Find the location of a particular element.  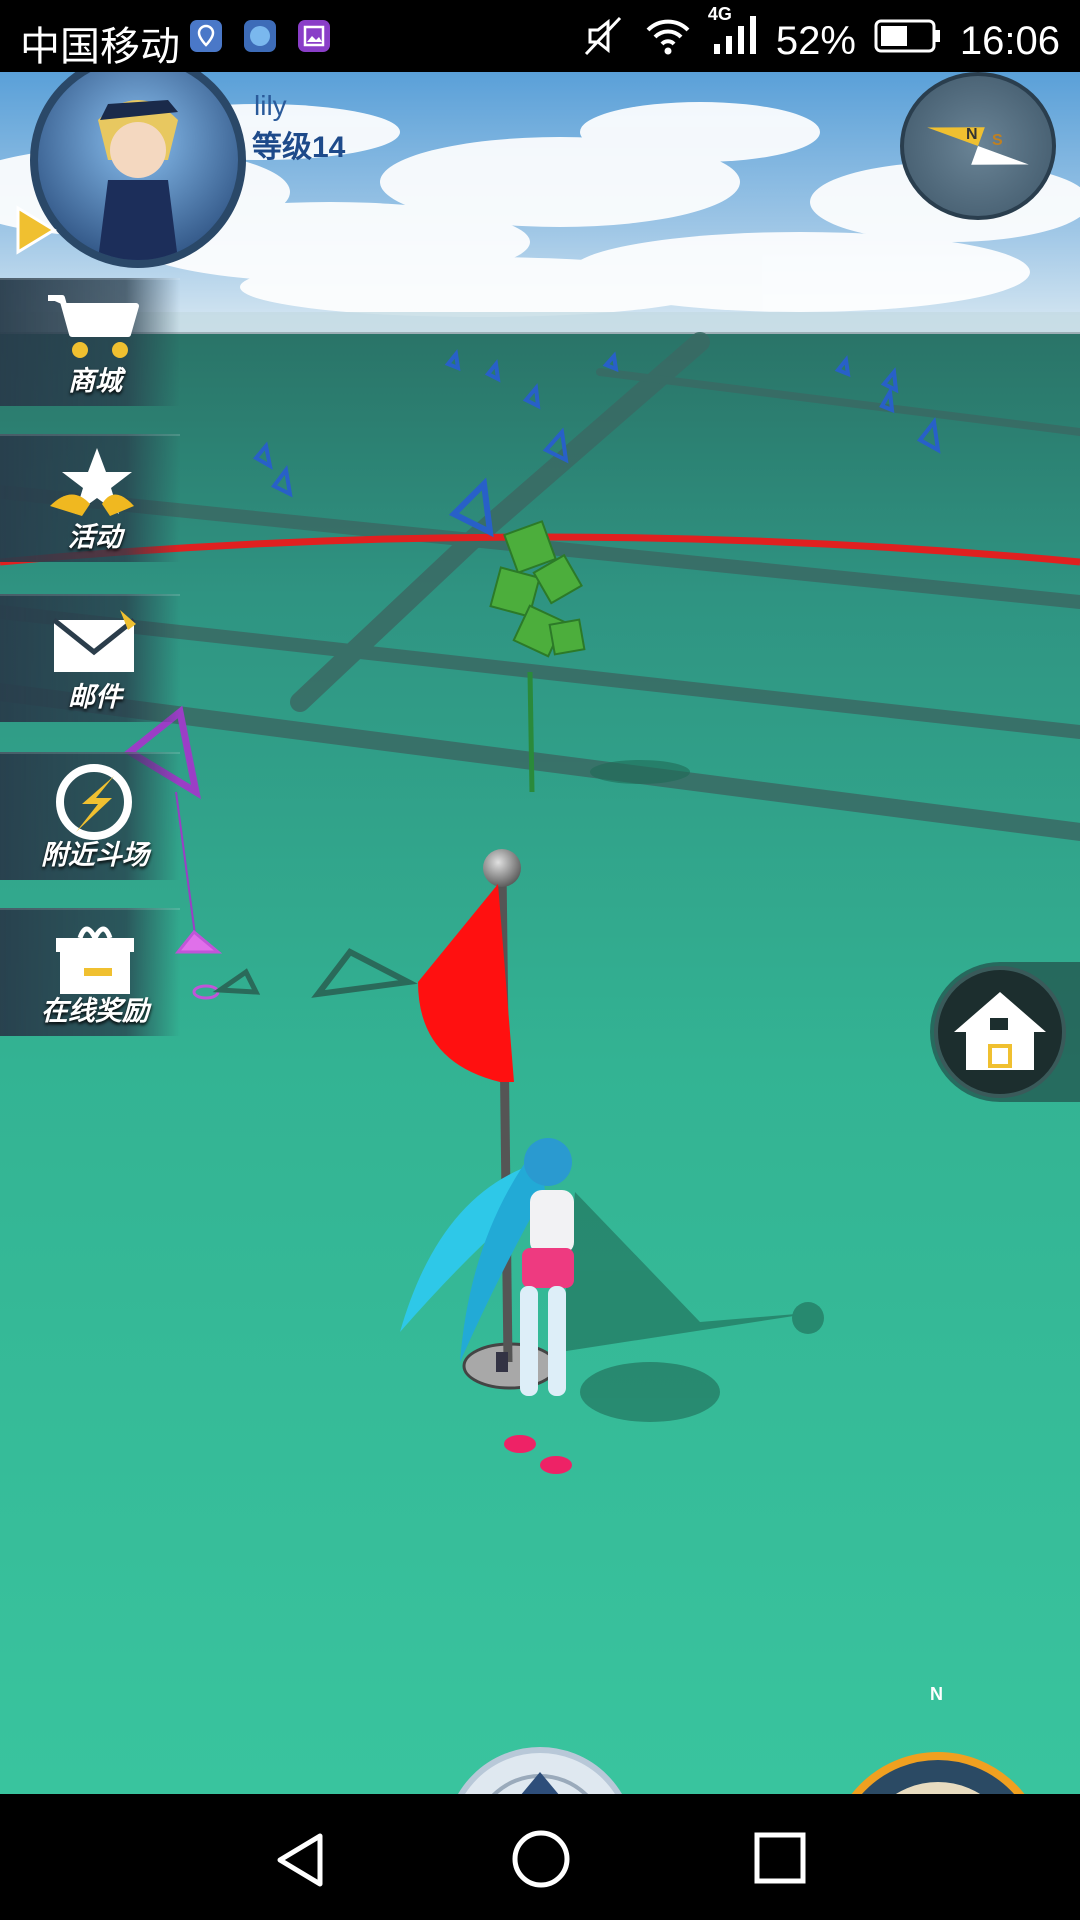

clock: 16:06 is located at coordinates (1009, 40).